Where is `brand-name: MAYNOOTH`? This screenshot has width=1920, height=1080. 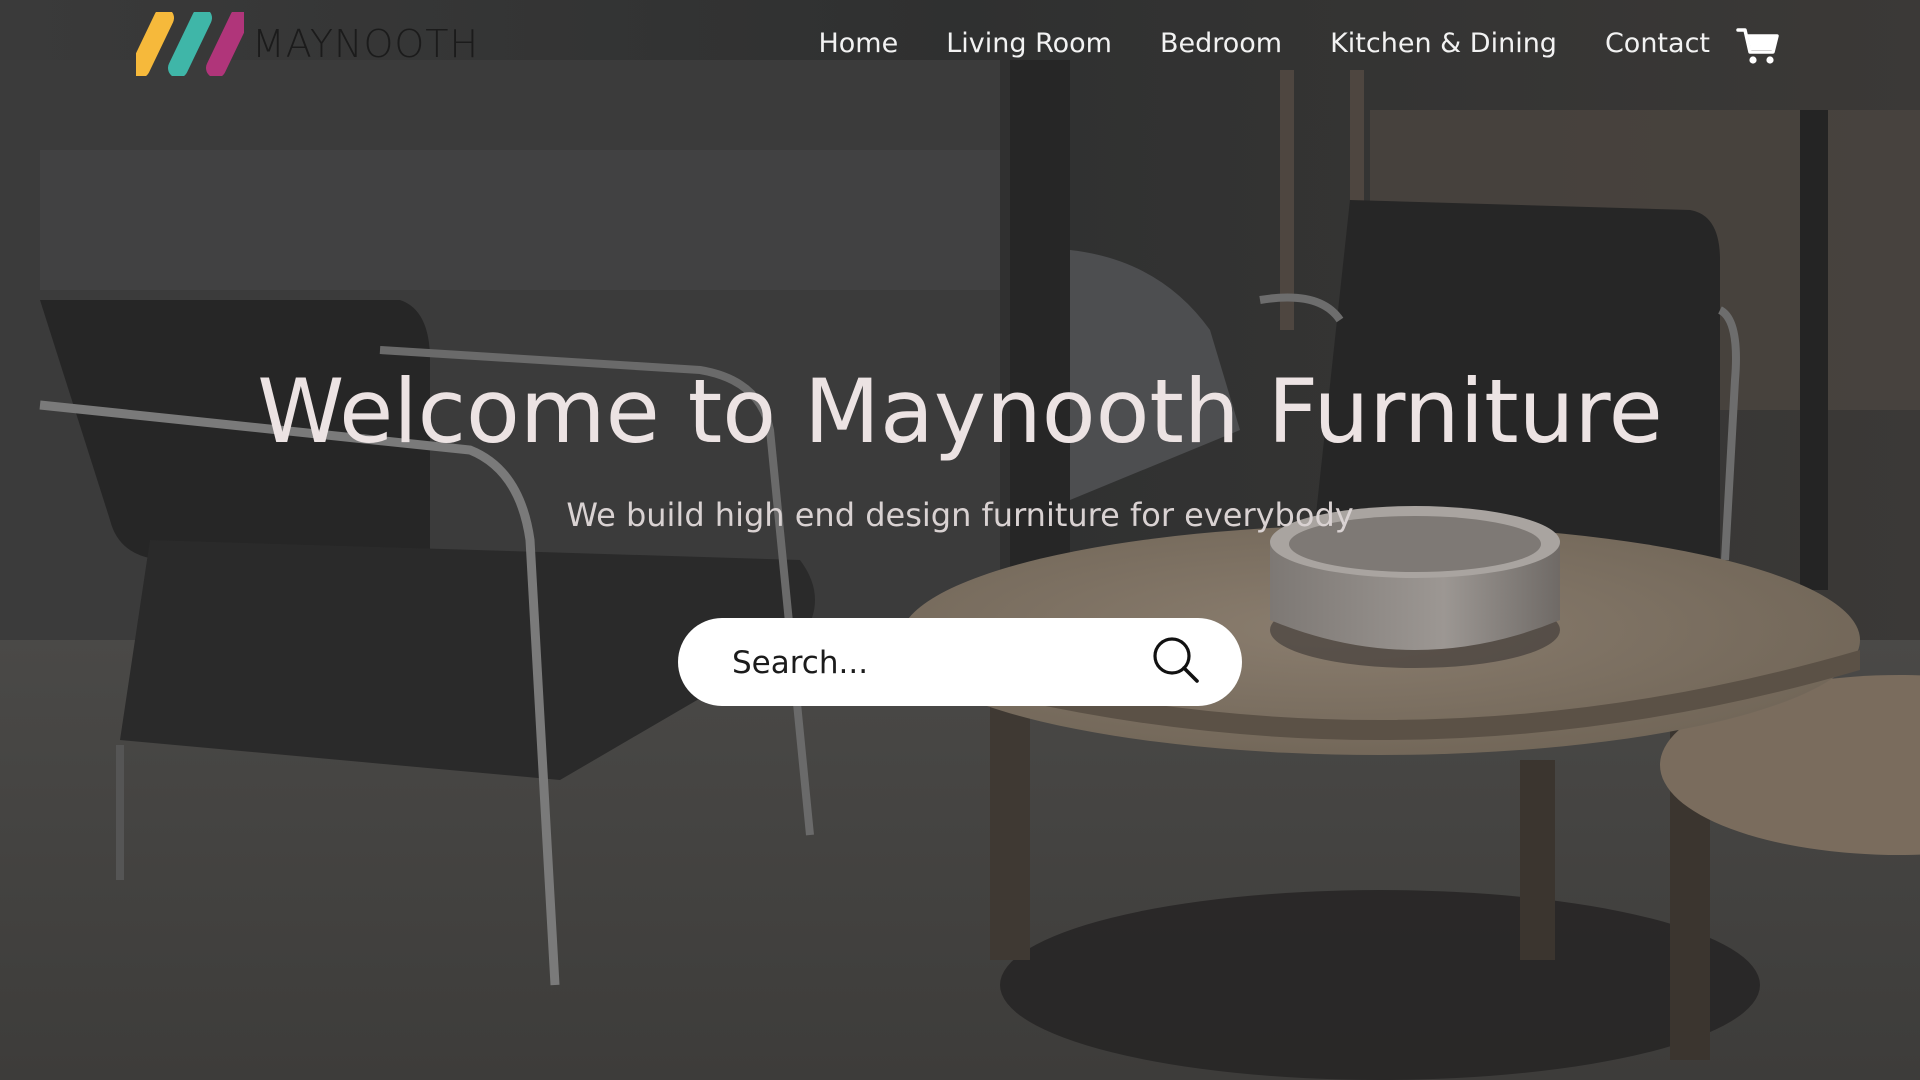 brand-name: MAYNOOTH is located at coordinates (366, 44).